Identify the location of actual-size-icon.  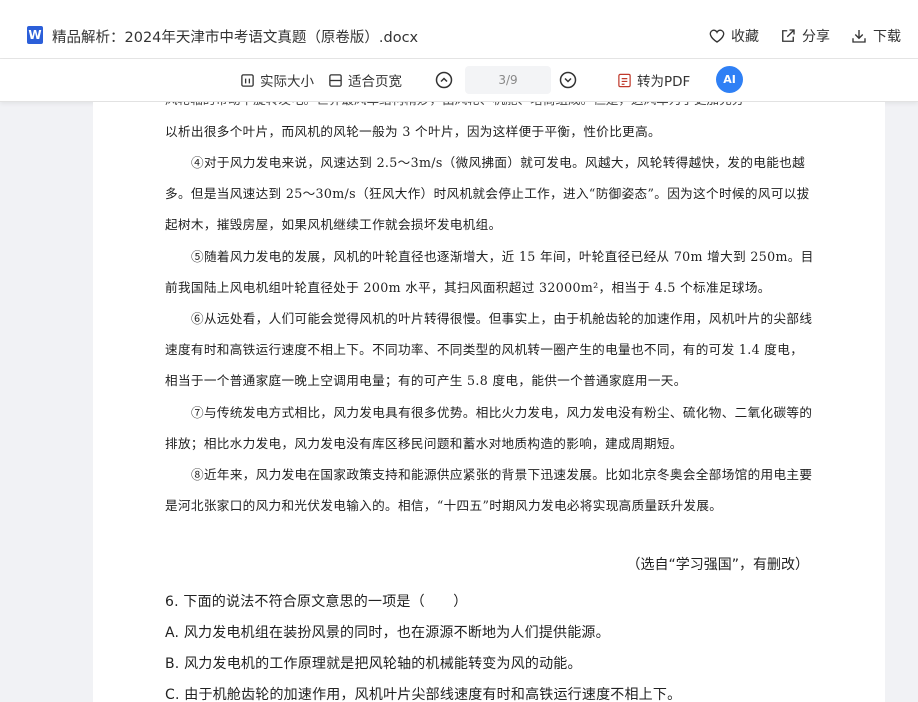
(247, 80).